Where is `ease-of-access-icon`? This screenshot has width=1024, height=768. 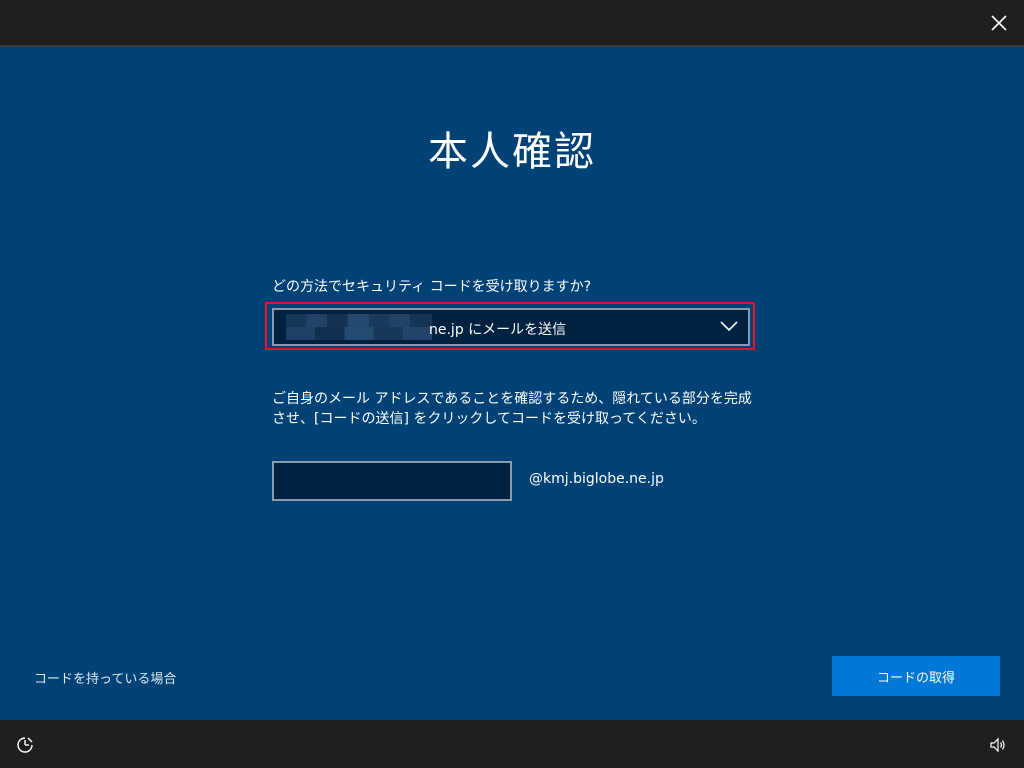 ease-of-access-icon is located at coordinates (25, 745).